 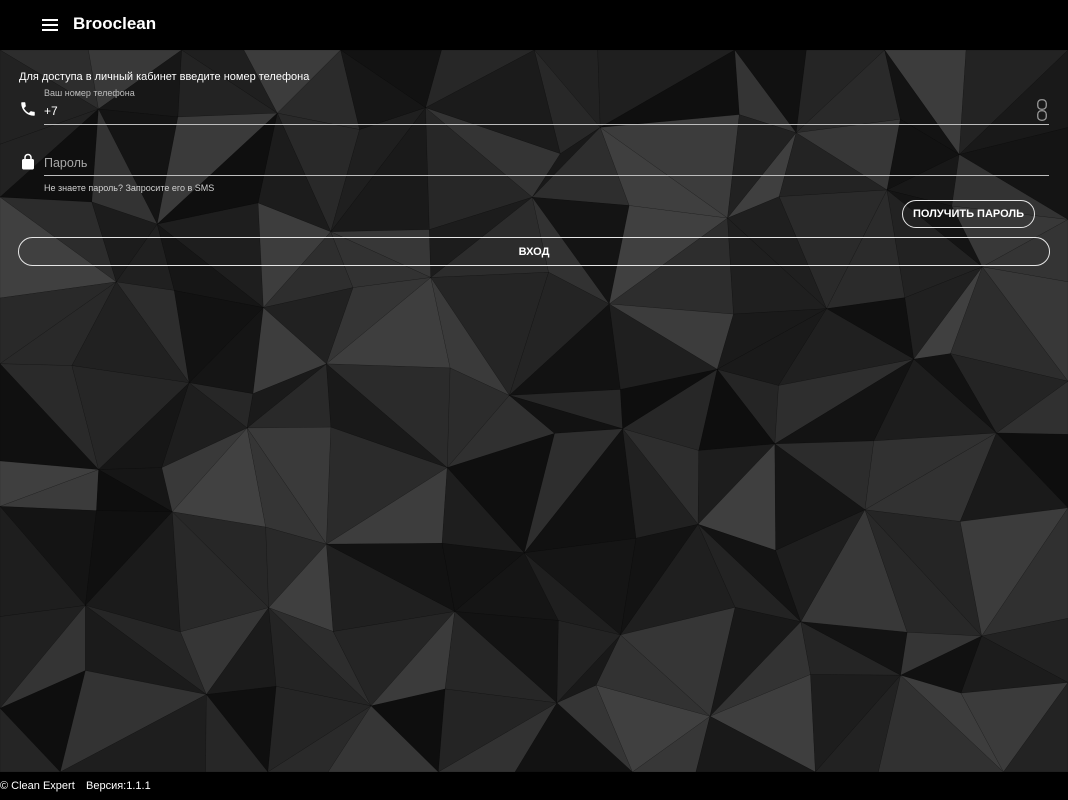 I want to click on top-app-bar: Brooclean, so click(x=534, y=25).